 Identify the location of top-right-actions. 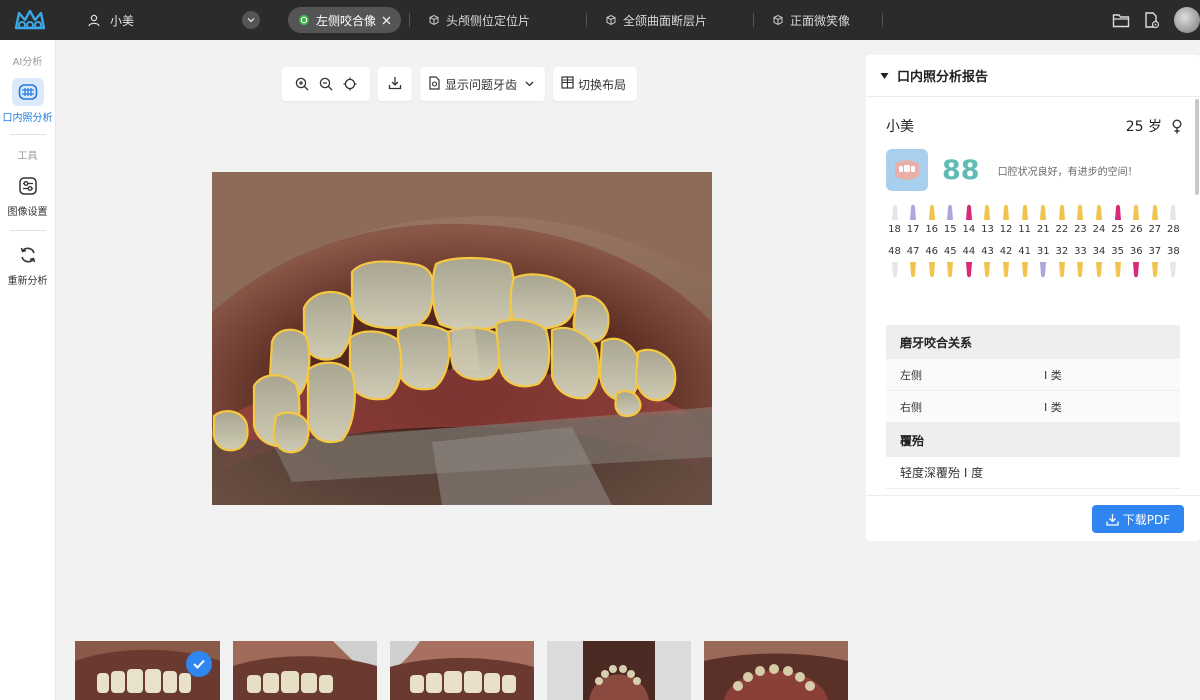
(1156, 20).